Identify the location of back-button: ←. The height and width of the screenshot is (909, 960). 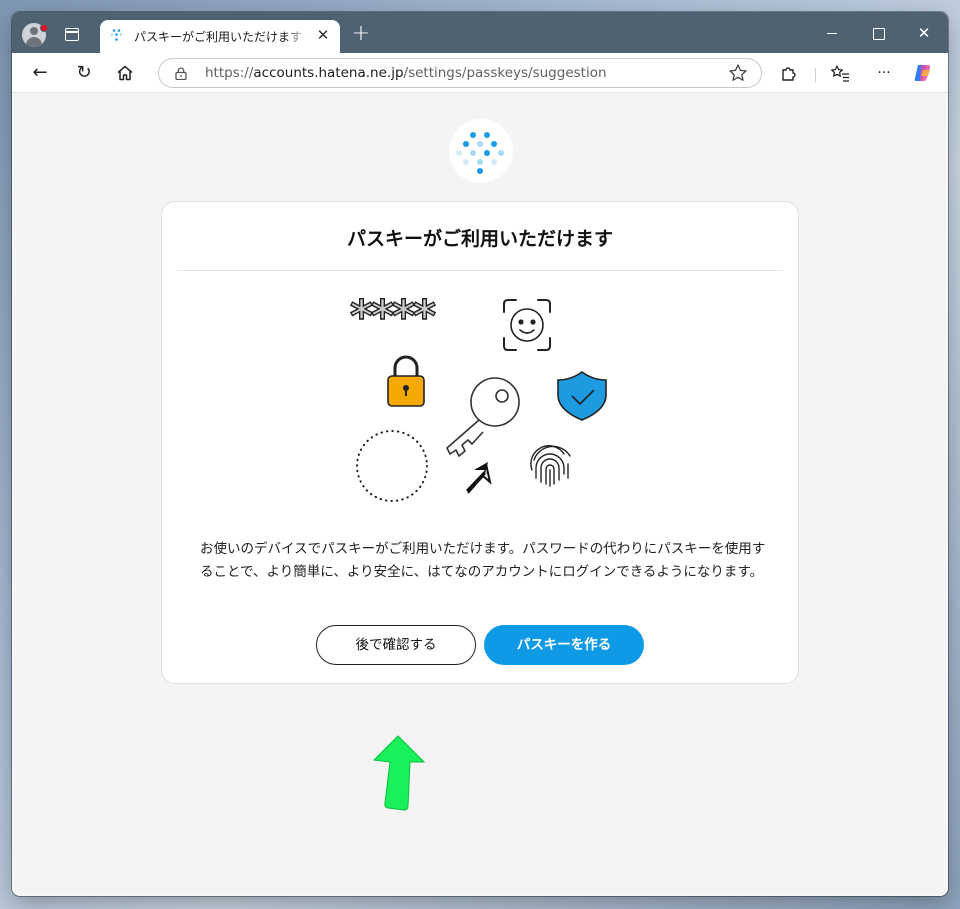
(40, 73).